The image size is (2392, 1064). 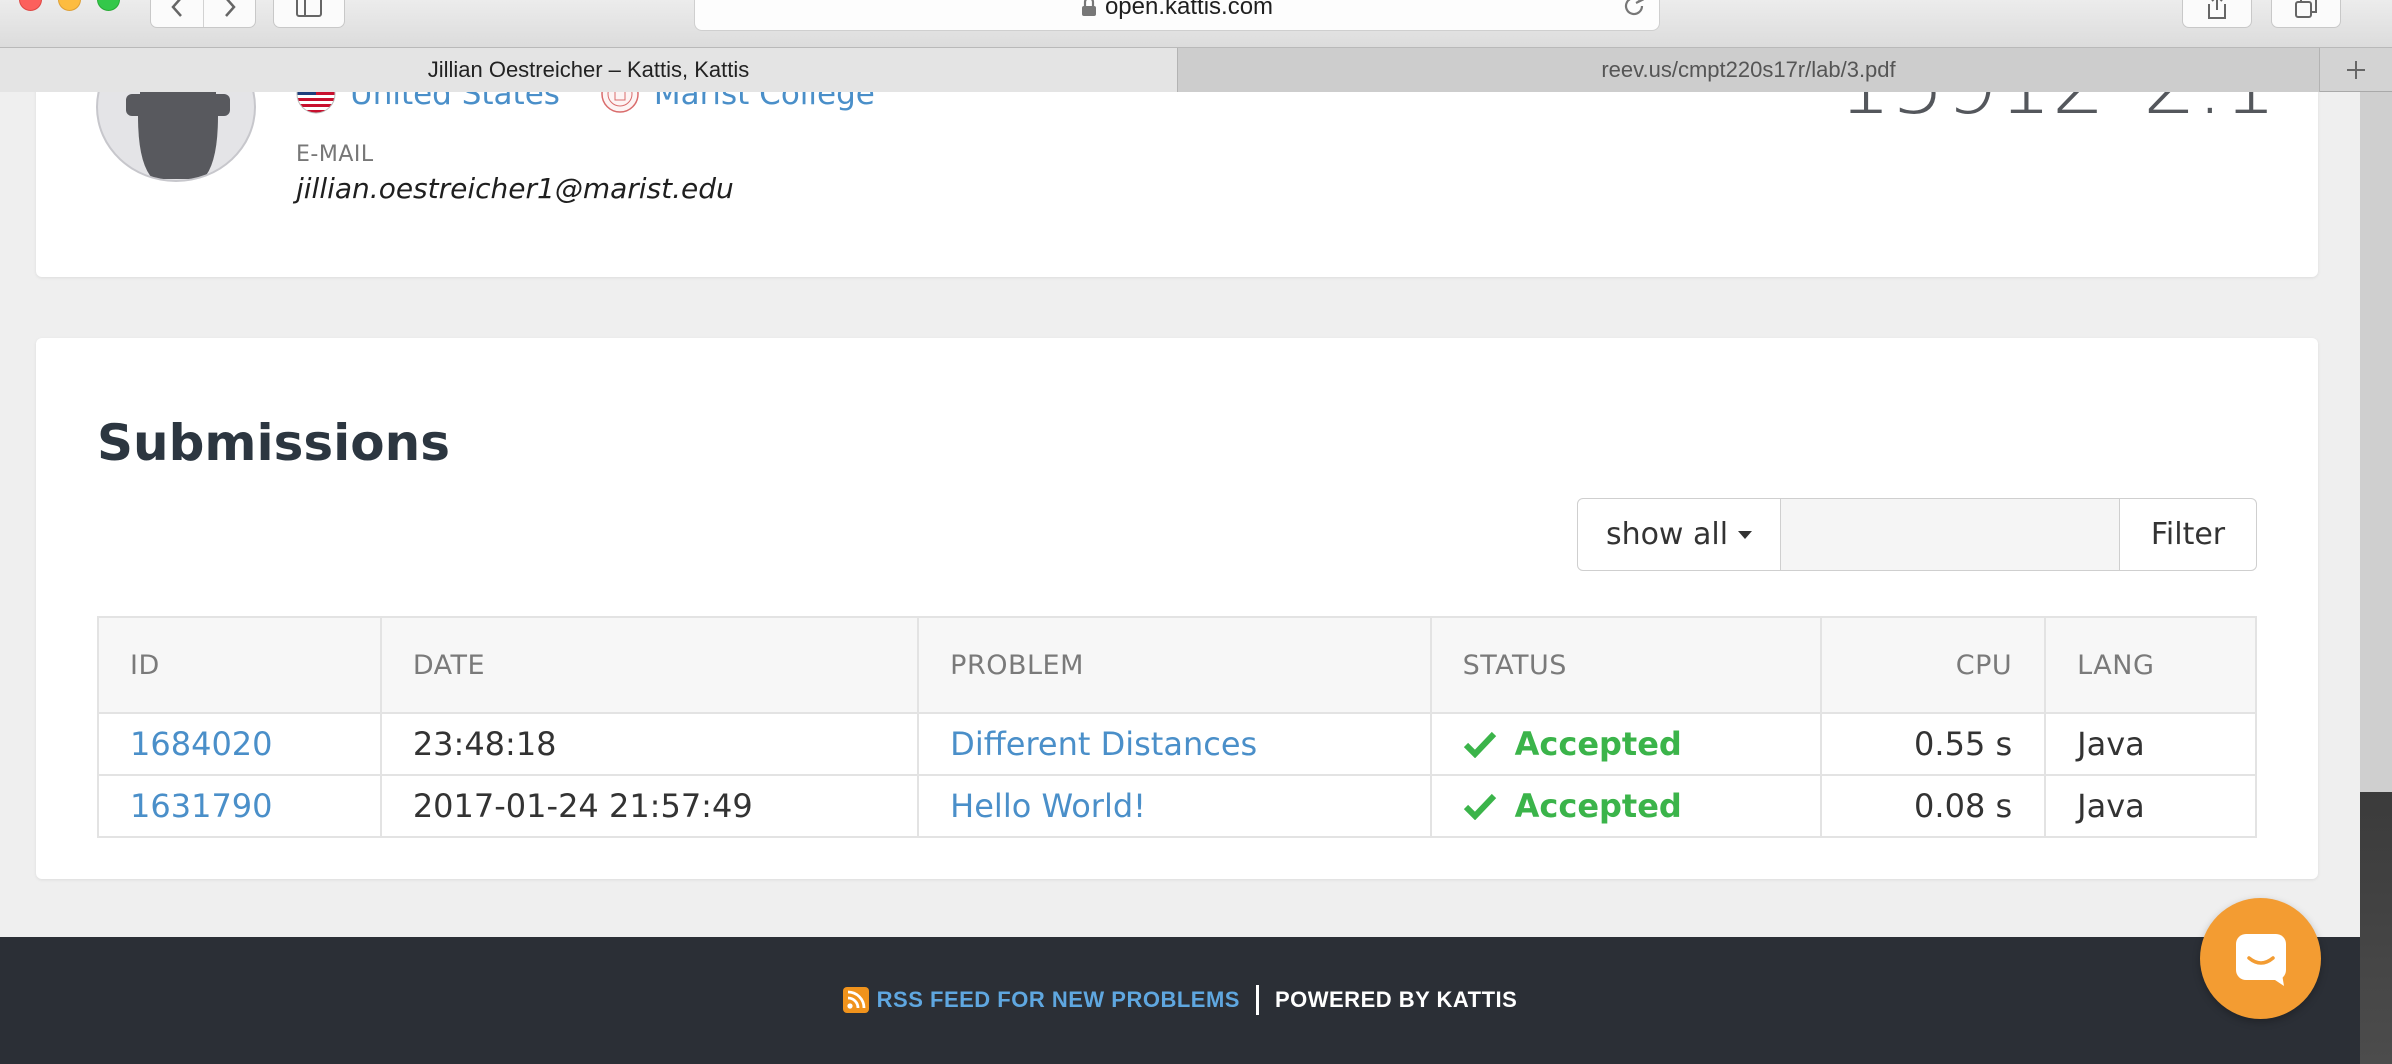 I want to click on tab-title: reev.us/cmpt220s17r/lab/3.pdf, so click(x=1748, y=69).